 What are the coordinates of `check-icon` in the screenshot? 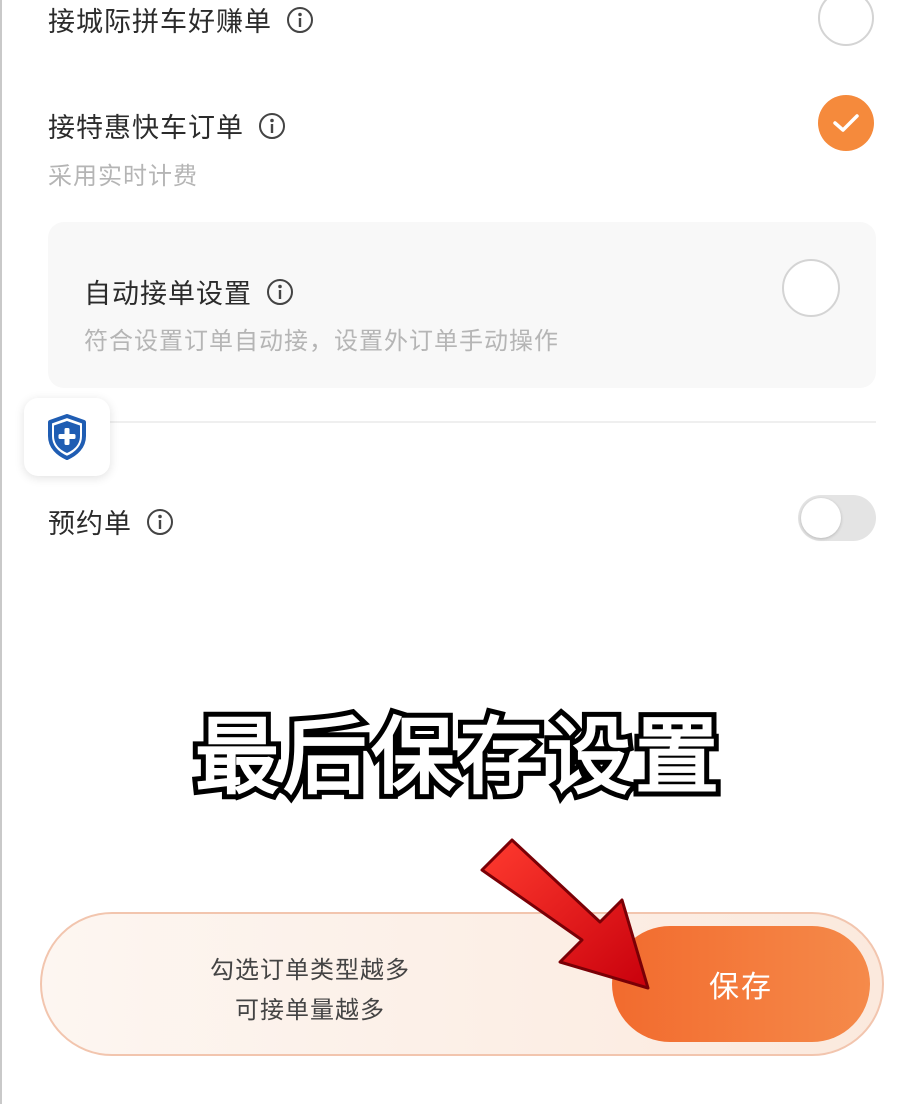 It's located at (846, 123).